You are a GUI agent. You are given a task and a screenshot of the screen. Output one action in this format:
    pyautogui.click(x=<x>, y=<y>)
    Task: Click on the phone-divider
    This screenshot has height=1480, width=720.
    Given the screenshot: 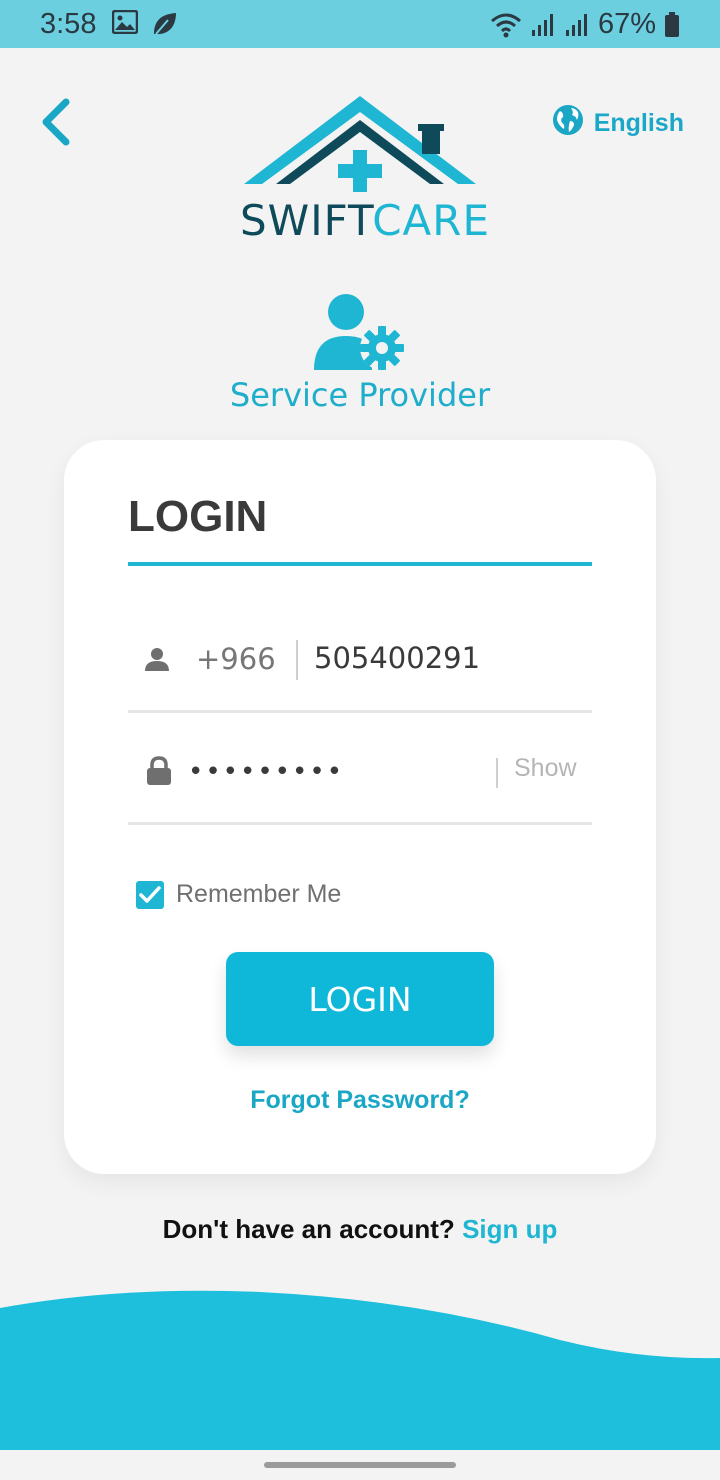 What is the action you would take?
    pyautogui.click(x=297, y=660)
    